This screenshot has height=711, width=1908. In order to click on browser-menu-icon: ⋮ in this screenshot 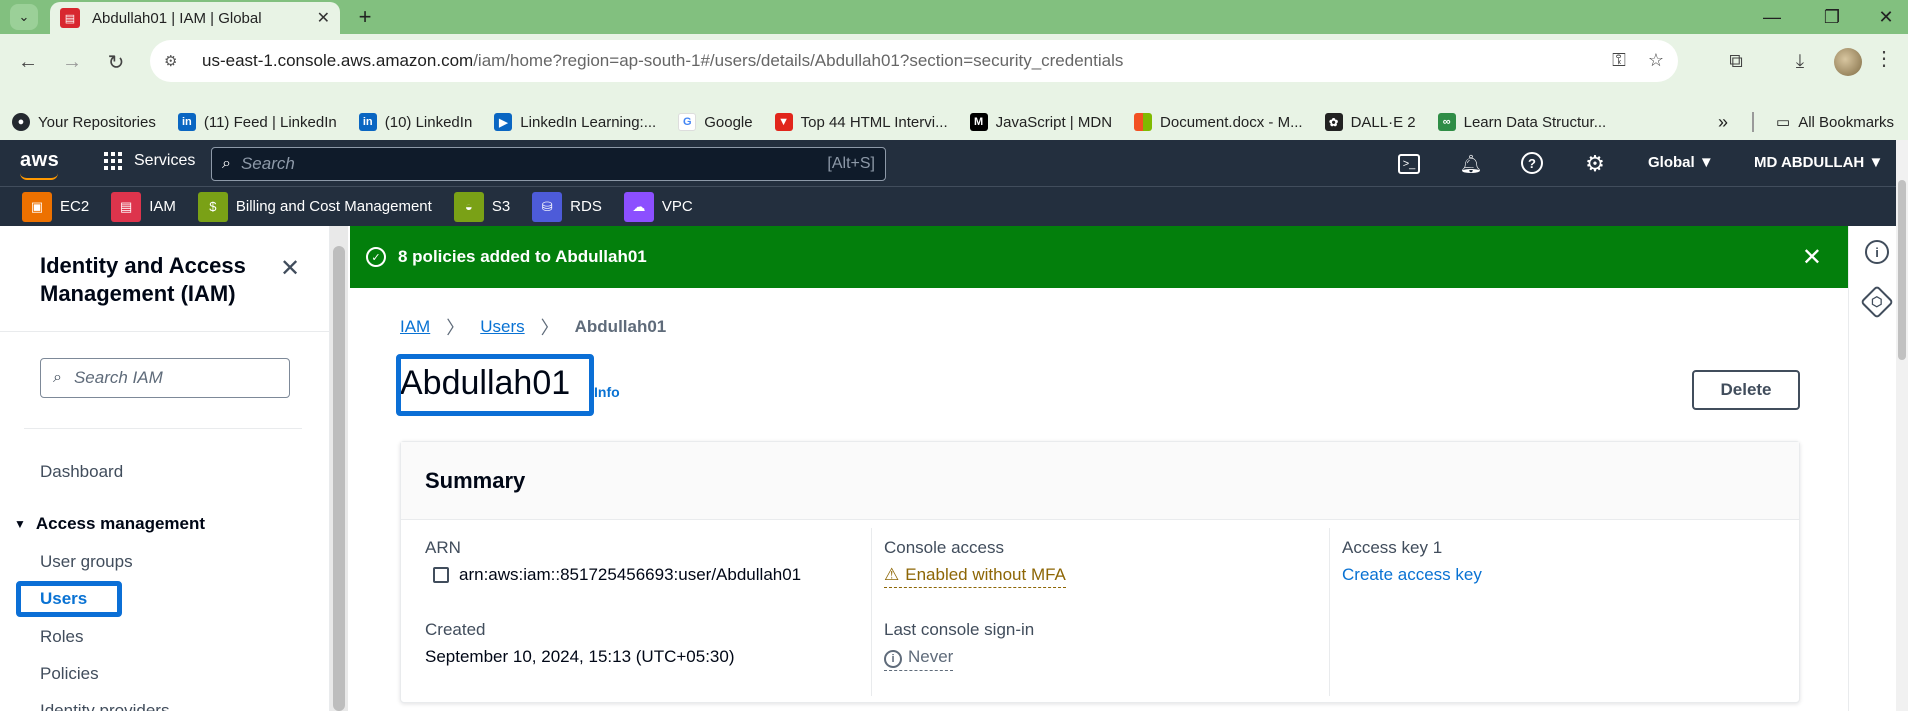, I will do `click(1884, 58)`.